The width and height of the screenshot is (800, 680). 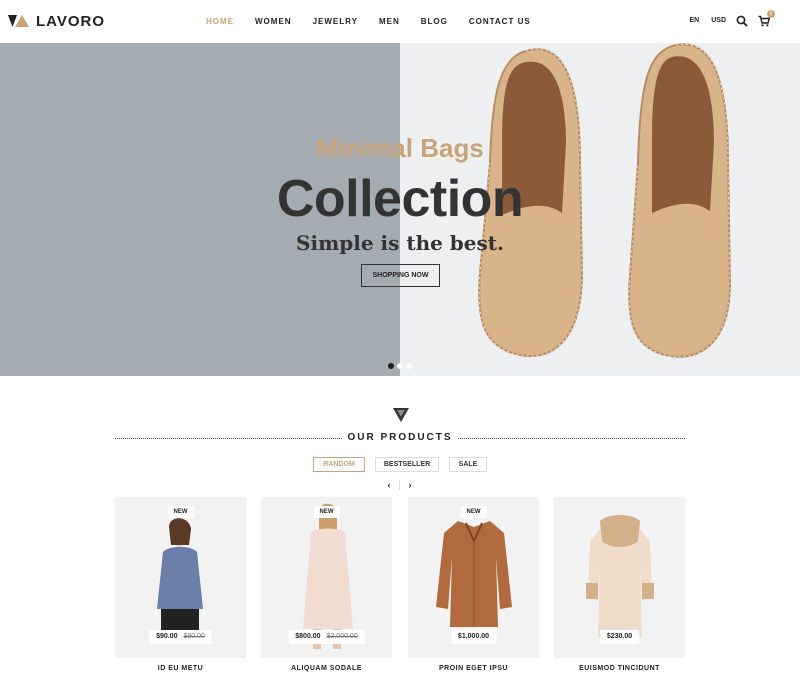 I want to click on hero-subtitle: Minimal Bags, so click(x=400, y=148).